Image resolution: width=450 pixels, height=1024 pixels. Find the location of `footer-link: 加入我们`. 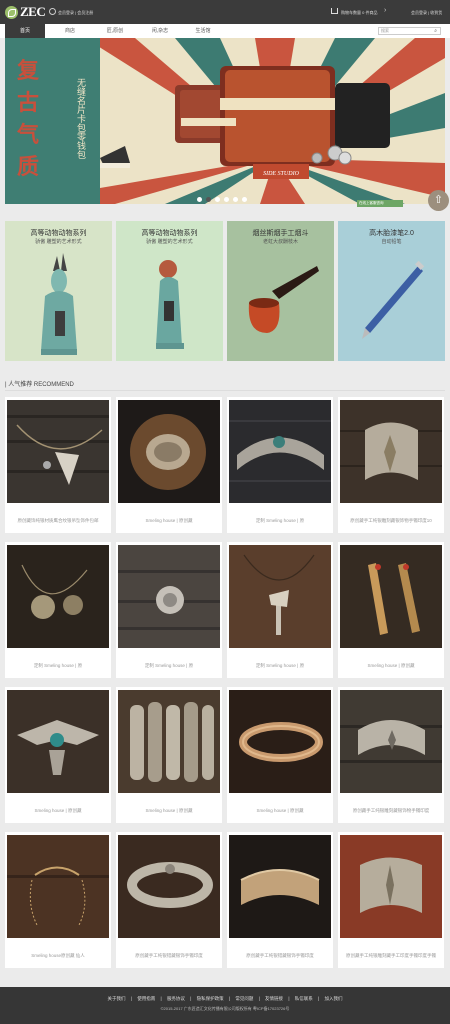

footer-link: 加入我们 is located at coordinates (333, 998).